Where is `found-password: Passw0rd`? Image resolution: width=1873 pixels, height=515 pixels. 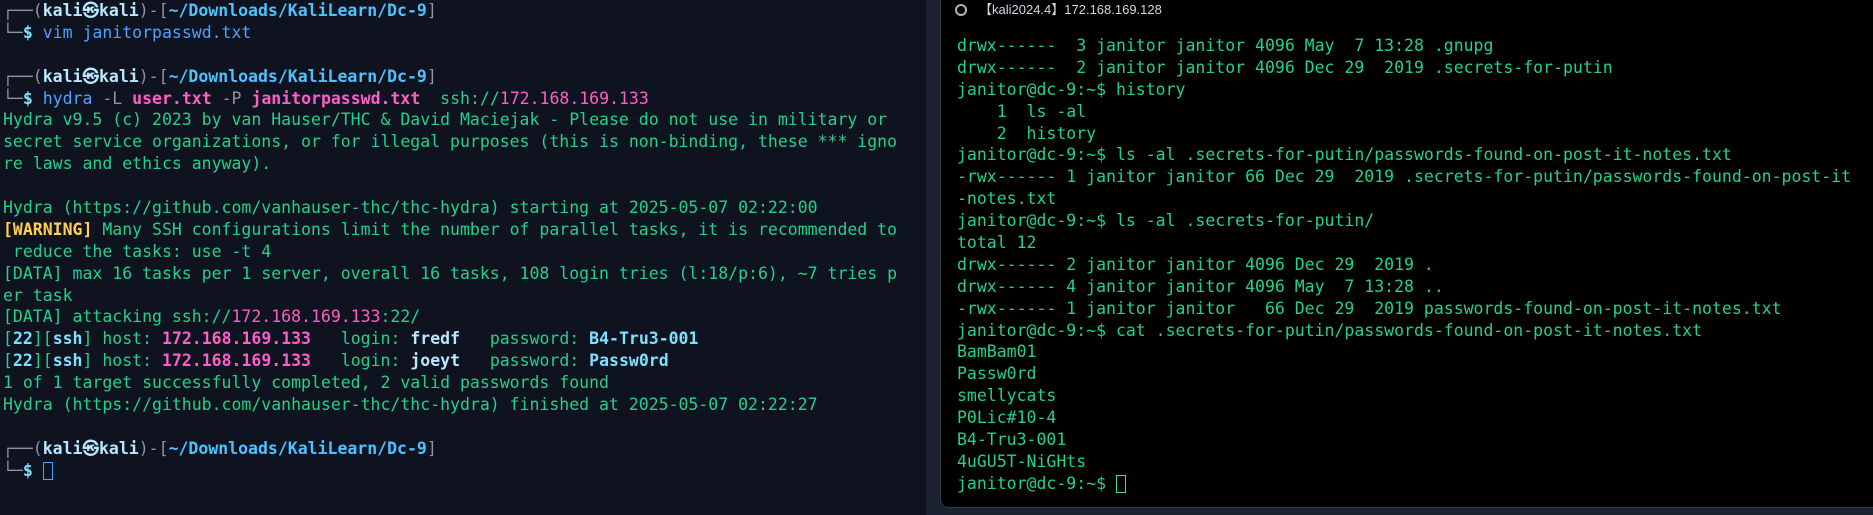 found-password: Passw0rd is located at coordinates (629, 361).